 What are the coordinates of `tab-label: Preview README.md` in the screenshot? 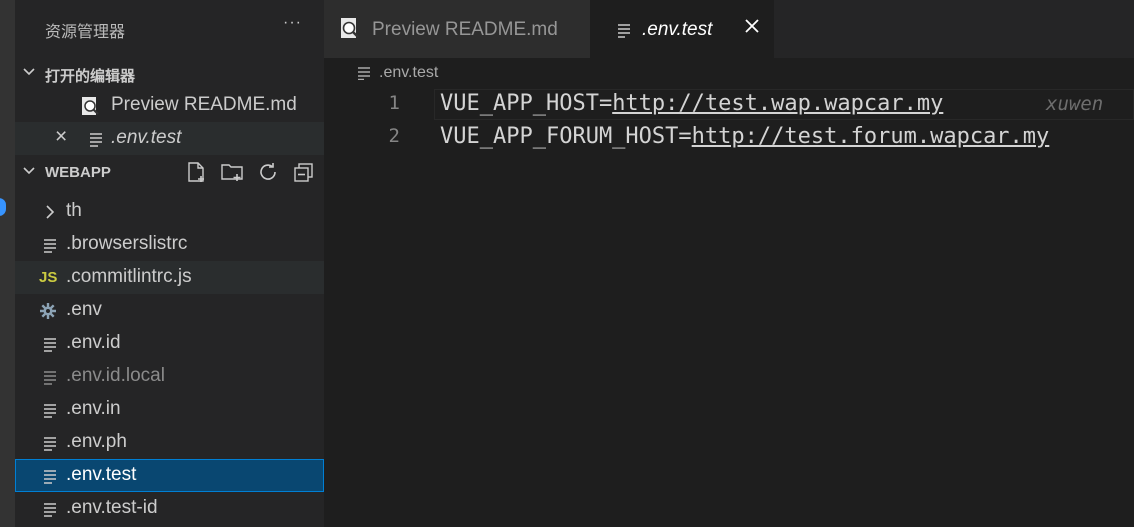 It's located at (465, 29).